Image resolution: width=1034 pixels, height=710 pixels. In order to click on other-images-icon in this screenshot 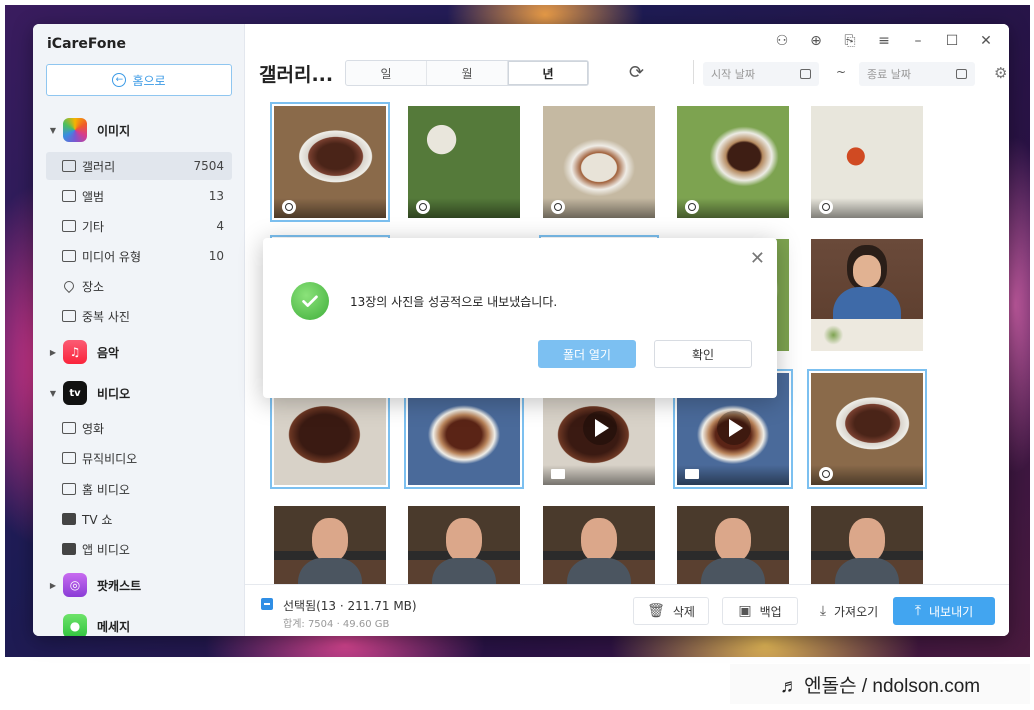, I will do `click(69, 226)`.